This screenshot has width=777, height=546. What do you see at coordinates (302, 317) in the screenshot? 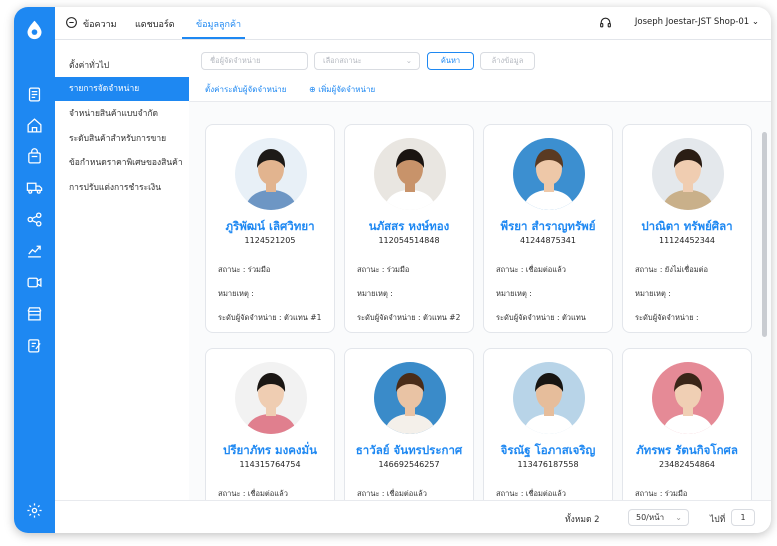
I see `level-value: ตัวแทน #1` at bounding box center [302, 317].